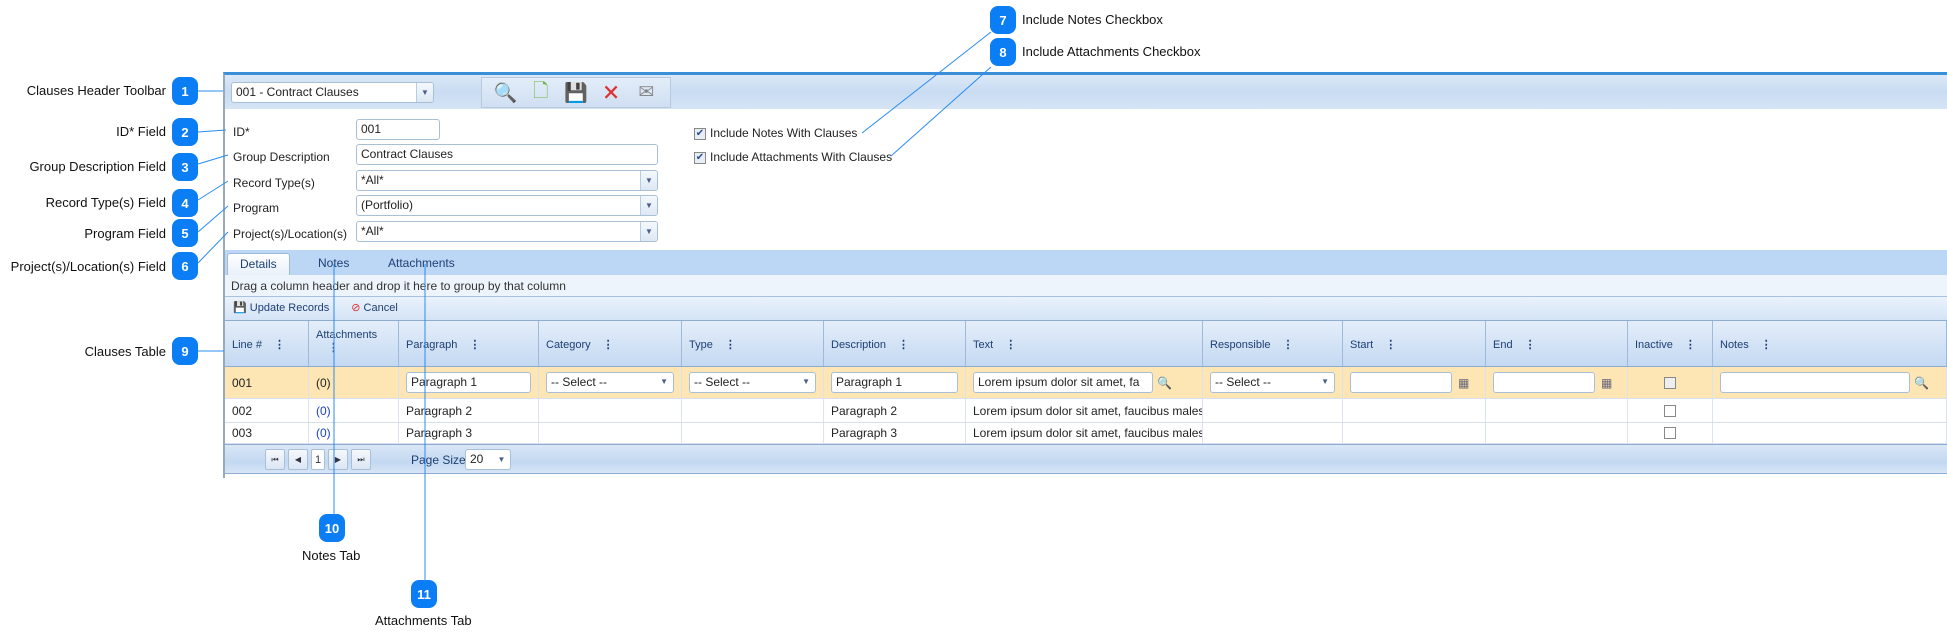 This screenshot has width=1947, height=638. What do you see at coordinates (752, 382) in the screenshot?
I see `type-select: -- Select -- ▼` at bounding box center [752, 382].